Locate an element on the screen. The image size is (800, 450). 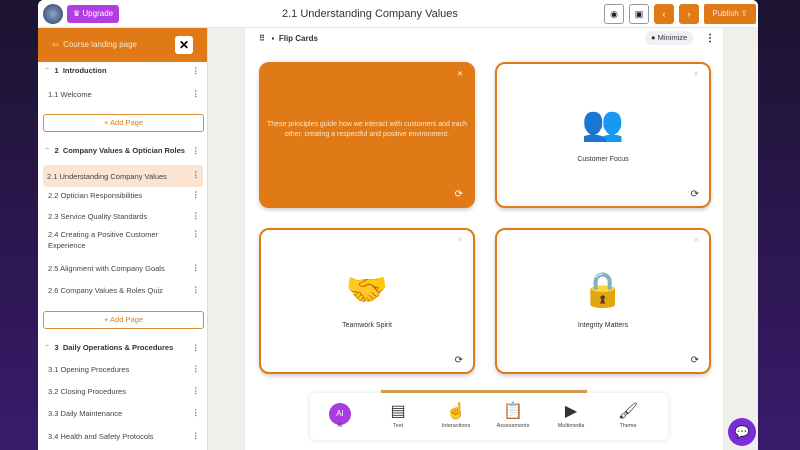
chat-button: 💬 is located at coordinates (742, 432).